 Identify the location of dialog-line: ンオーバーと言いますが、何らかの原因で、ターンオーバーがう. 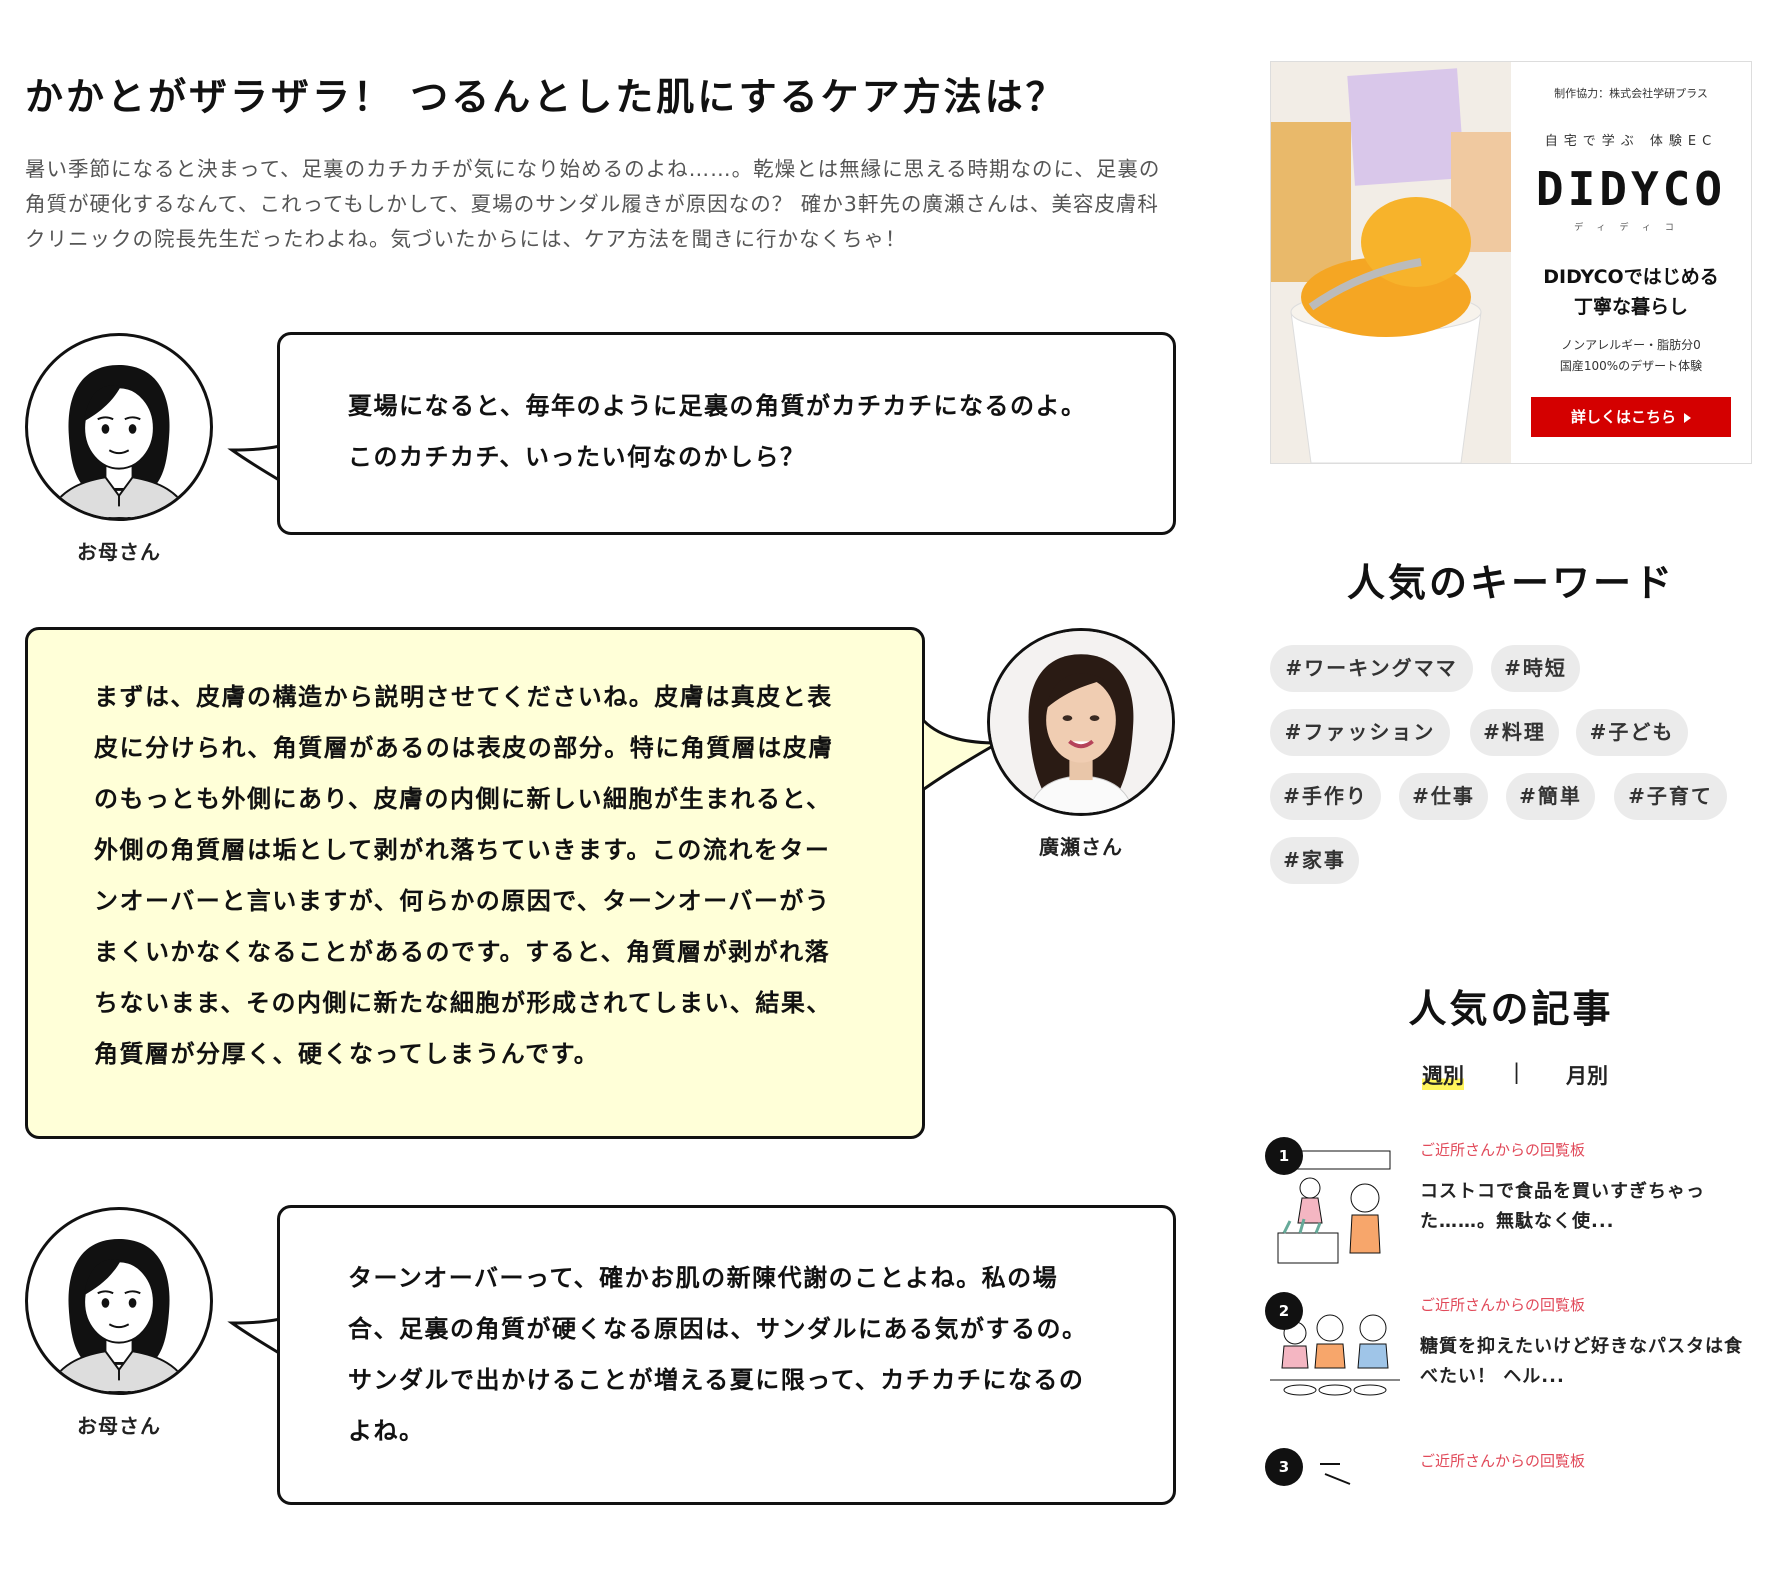
(462, 901).